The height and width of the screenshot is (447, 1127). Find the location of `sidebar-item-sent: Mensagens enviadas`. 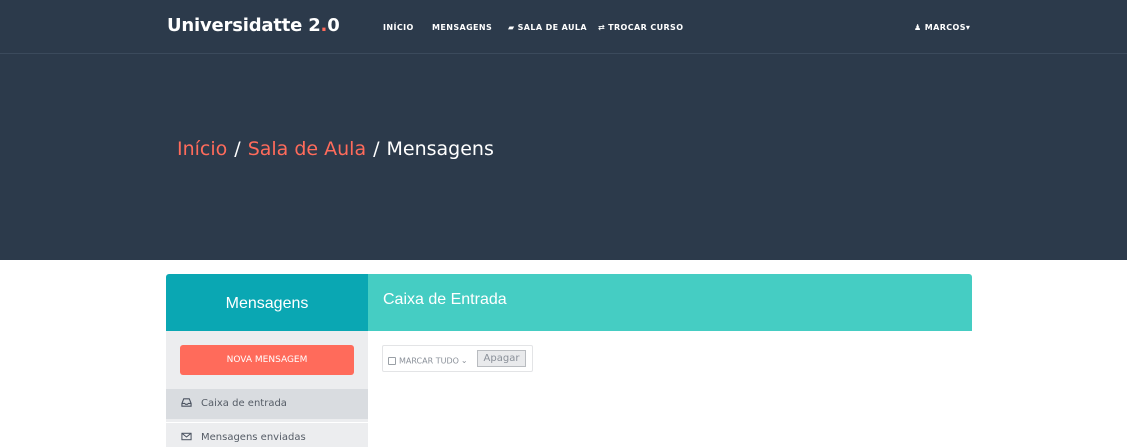

sidebar-item-sent: Mensagens enviadas is located at coordinates (267, 435).